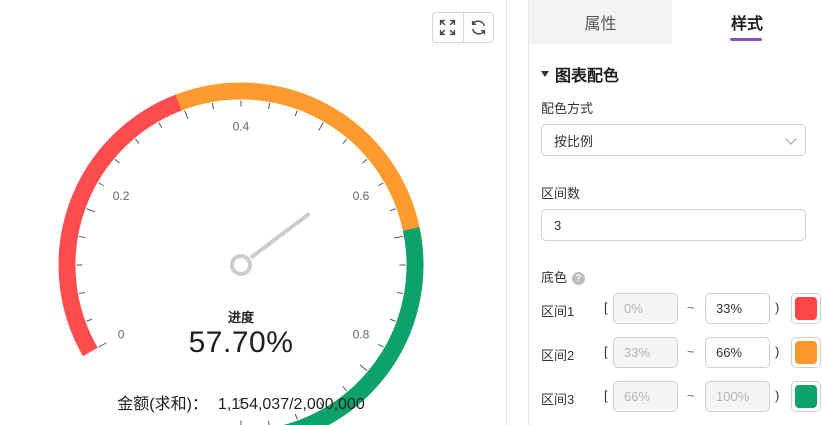  I want to click on base-color-label: 底色, so click(554, 277).